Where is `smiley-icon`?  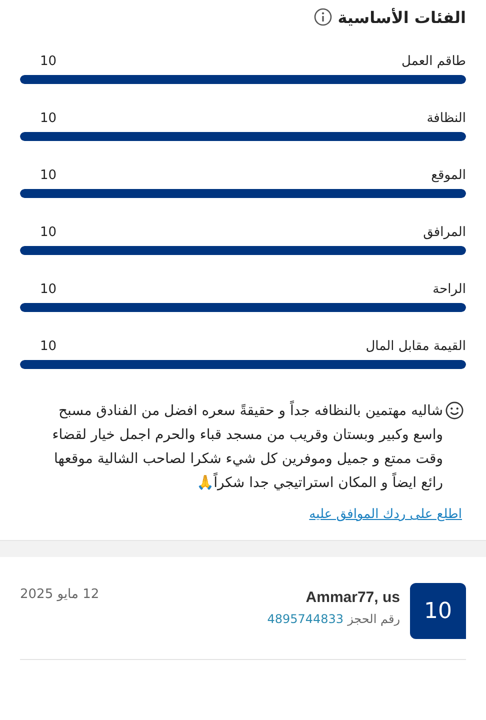 smiley-icon is located at coordinates (454, 410).